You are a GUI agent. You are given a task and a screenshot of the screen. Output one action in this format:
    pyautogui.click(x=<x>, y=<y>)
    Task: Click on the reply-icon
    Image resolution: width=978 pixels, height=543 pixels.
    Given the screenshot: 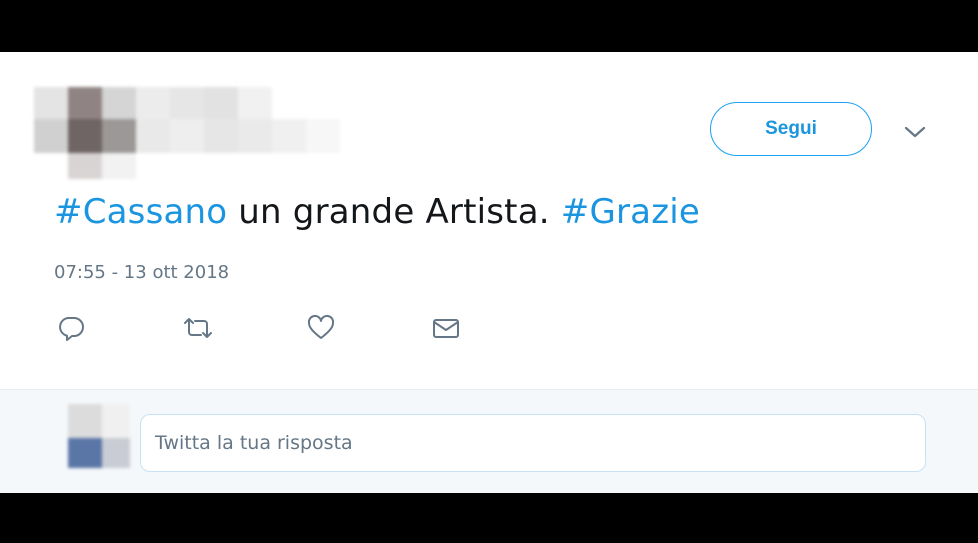 What is the action you would take?
    pyautogui.click(x=71, y=328)
    